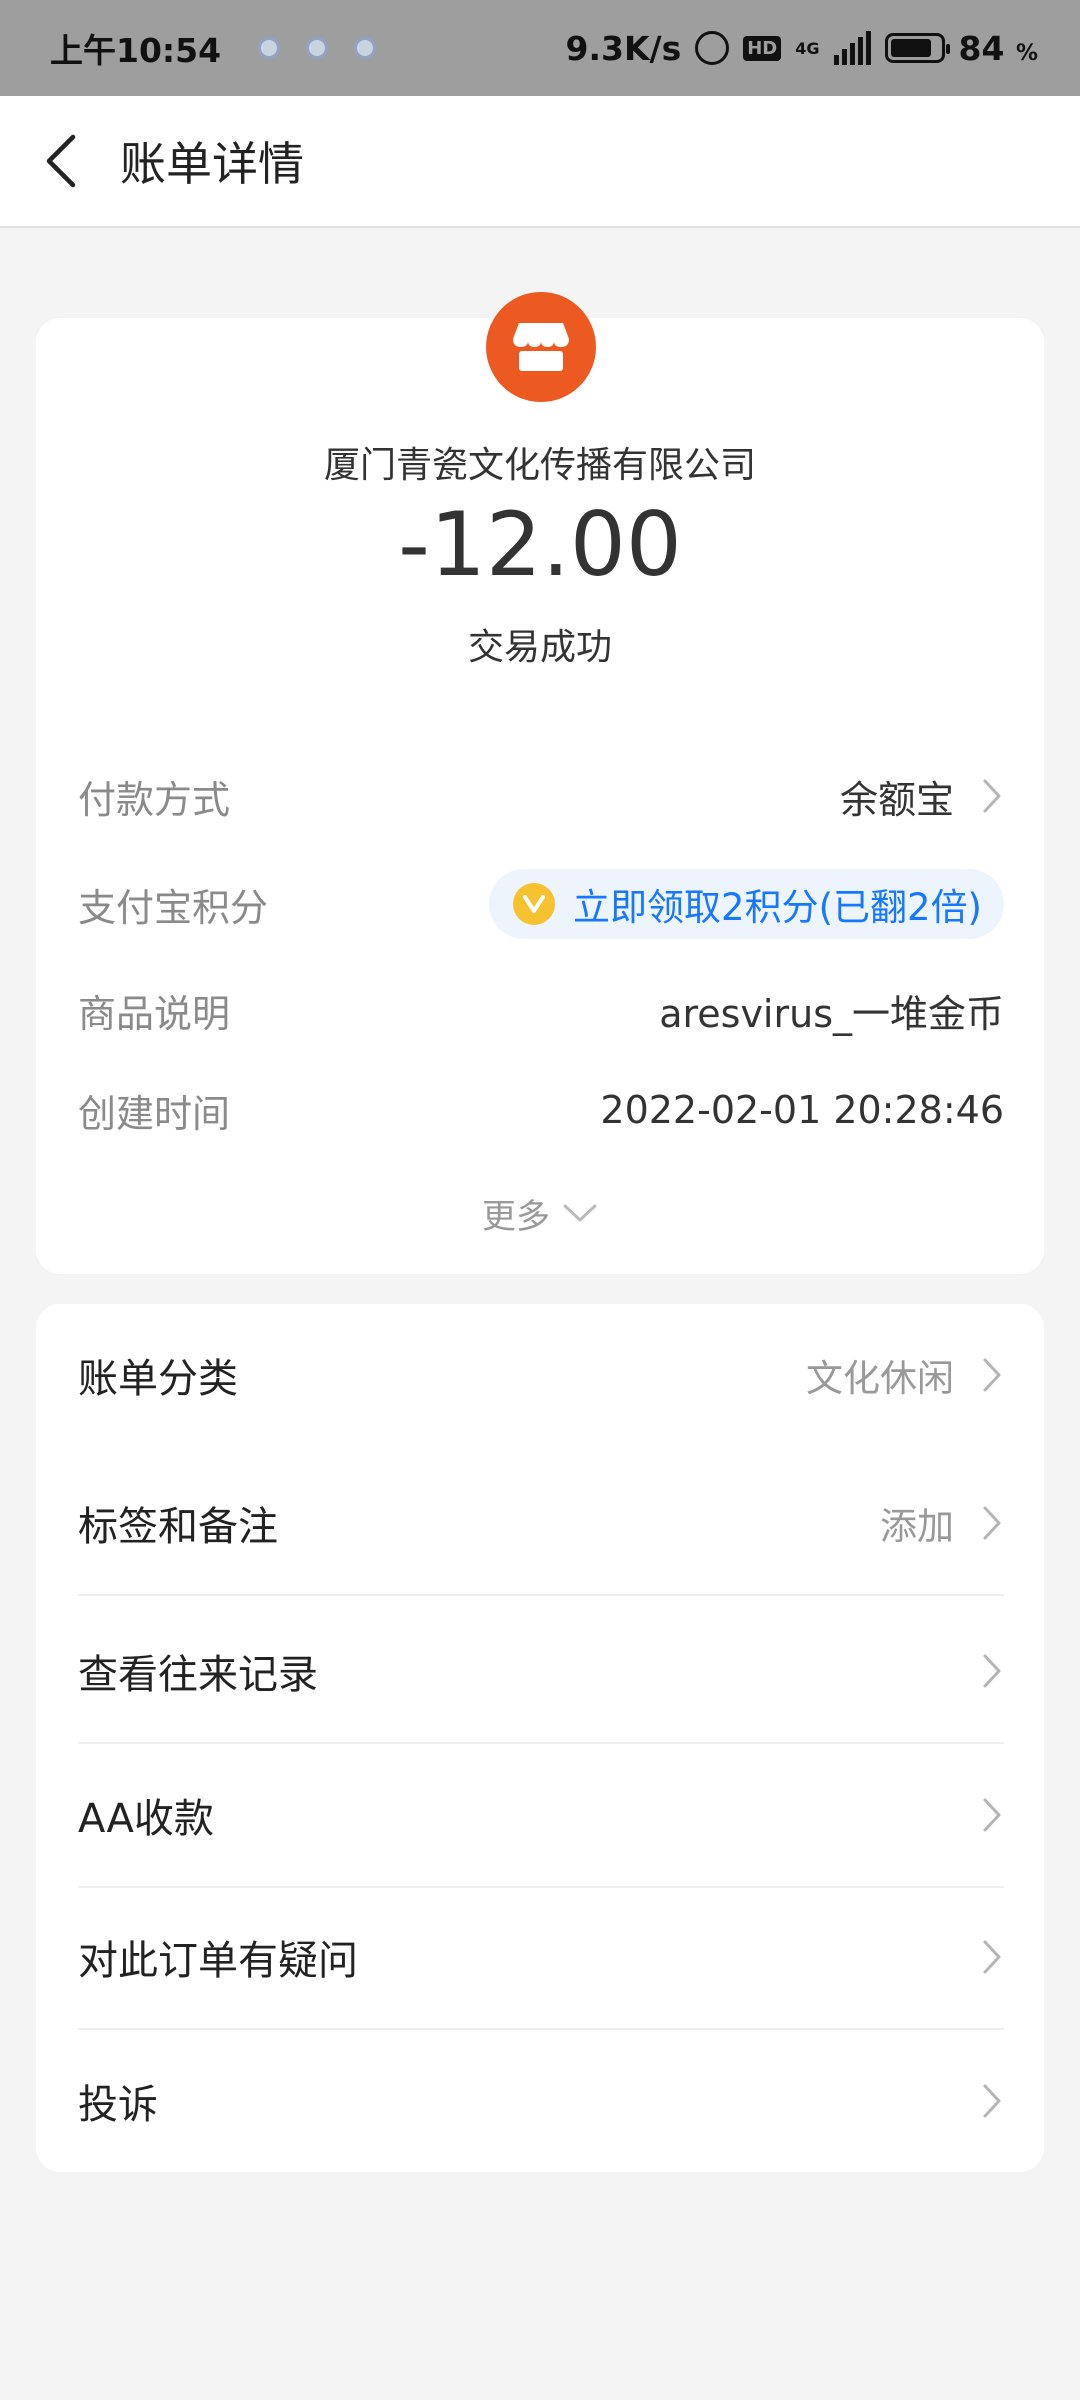  I want to click on aa-payment-label: AA收款, so click(146, 1819).